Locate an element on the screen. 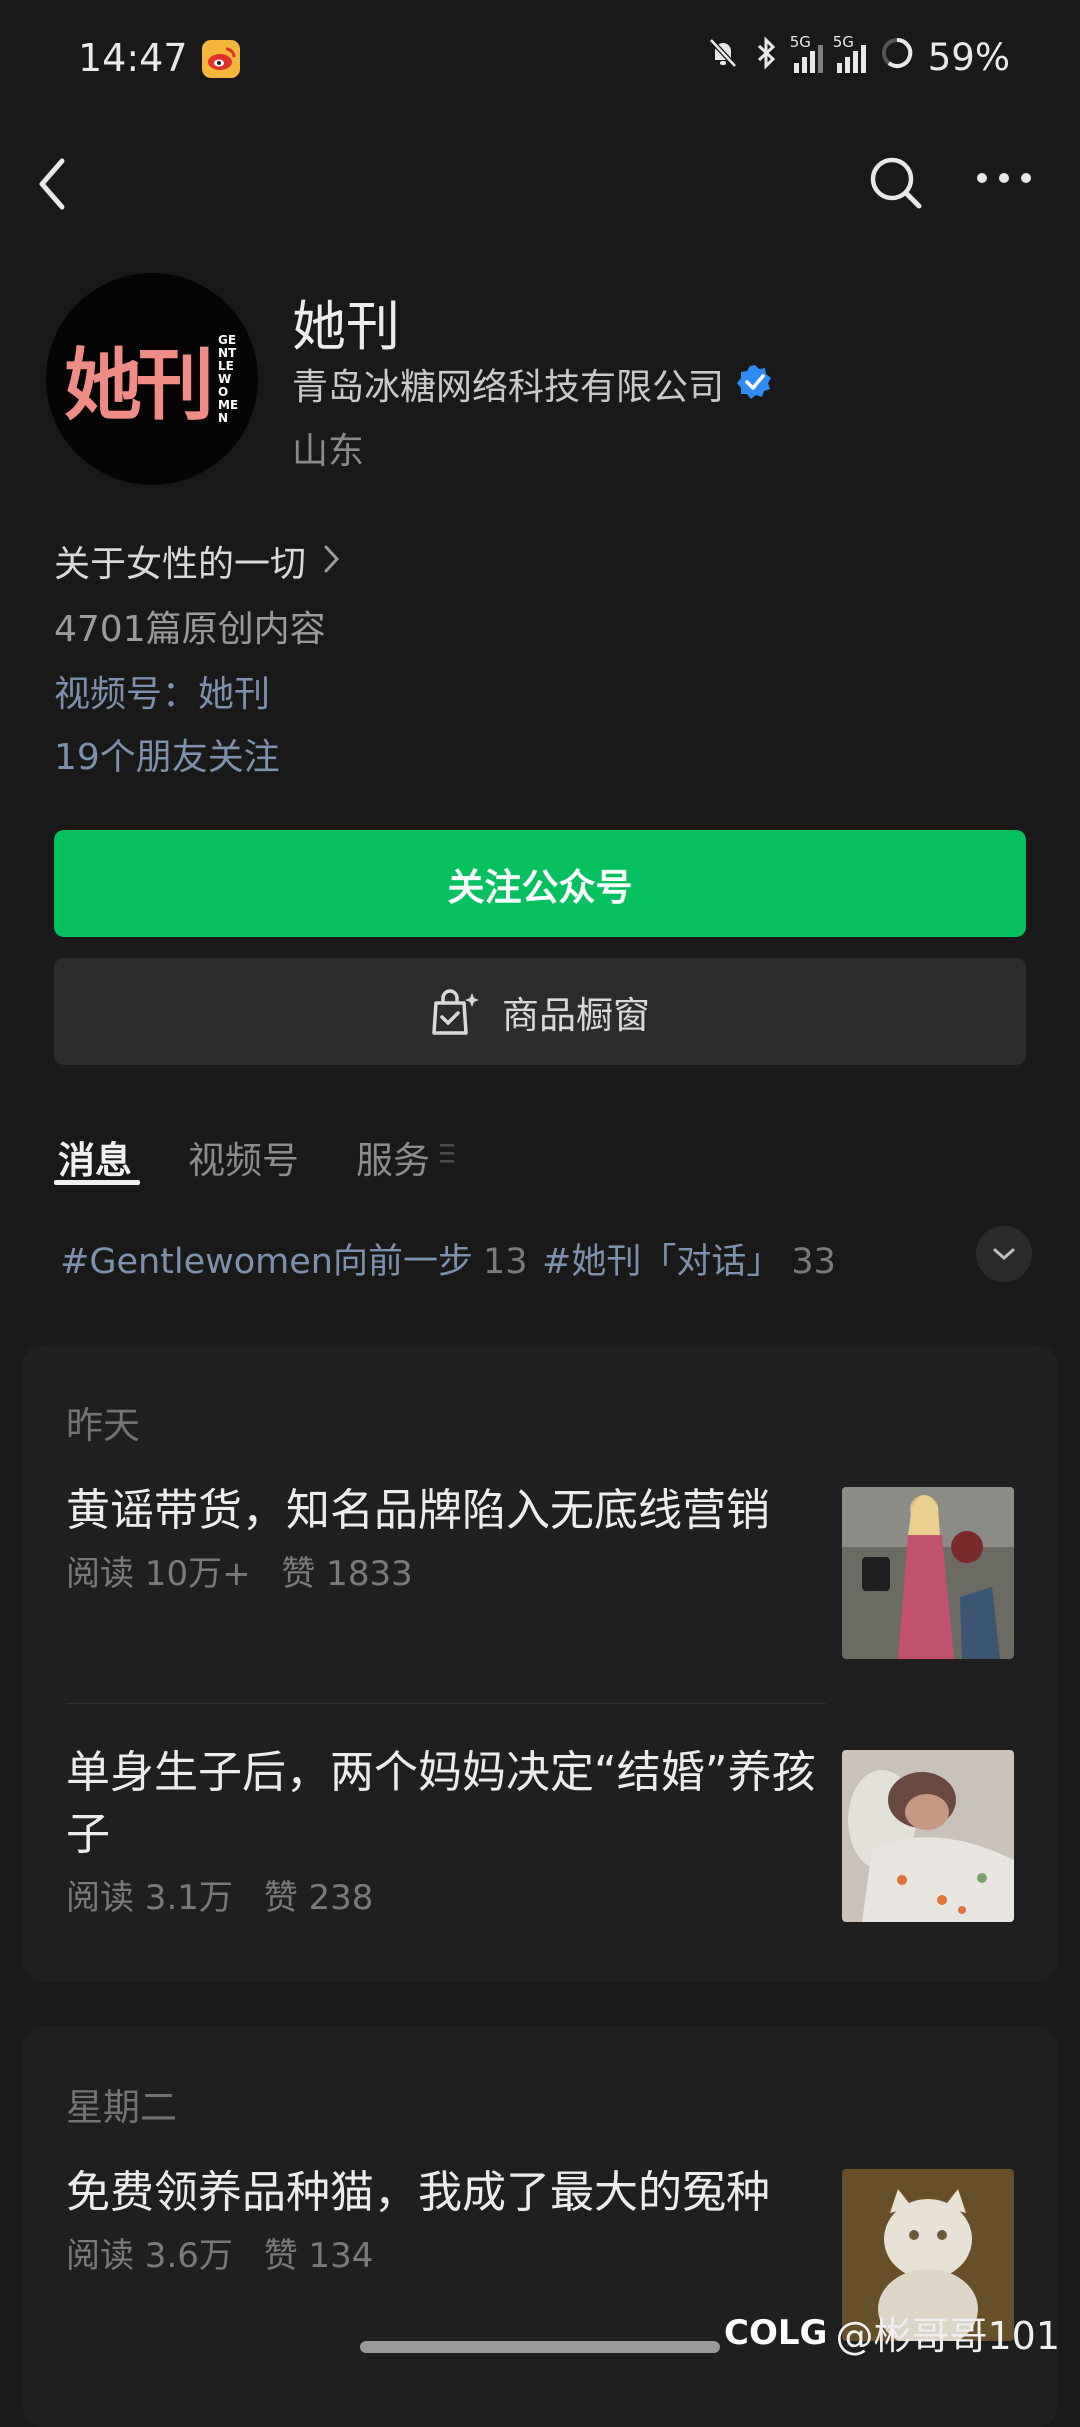 The image size is (1080, 2427). tab-channels: 视频号 is located at coordinates (243, 1157).